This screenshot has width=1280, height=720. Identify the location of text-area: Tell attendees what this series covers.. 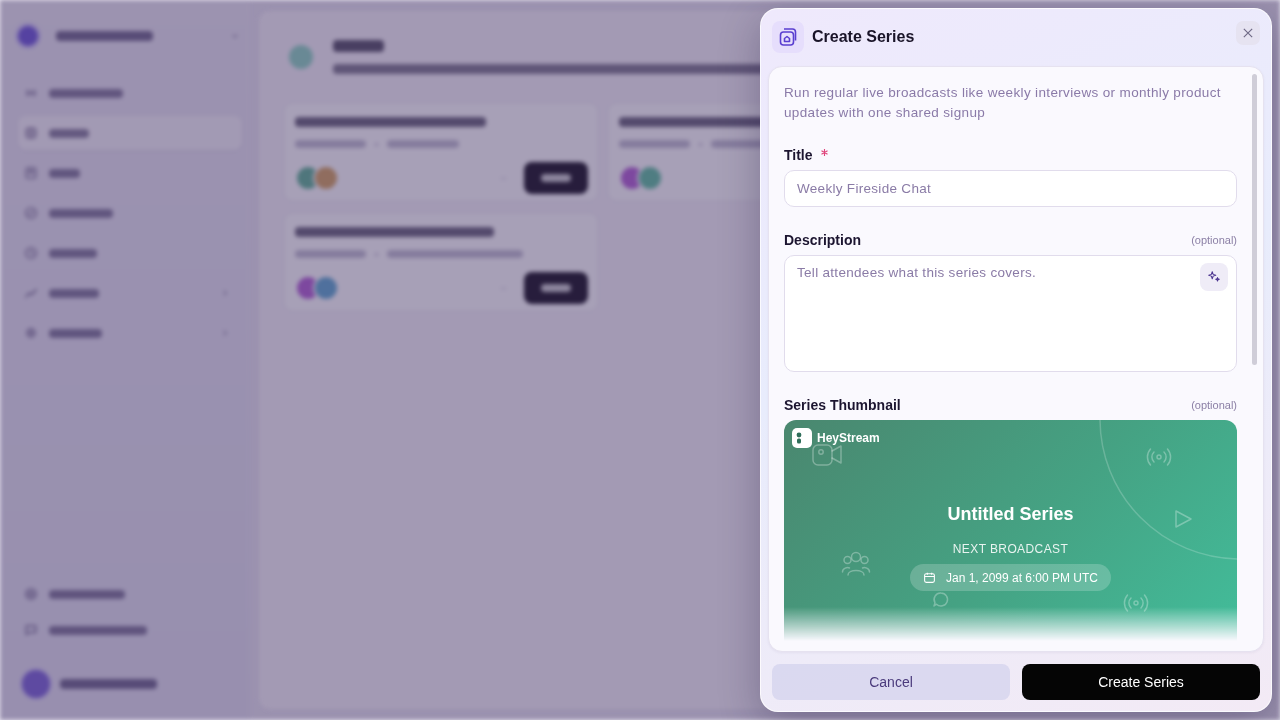
(1010, 313).